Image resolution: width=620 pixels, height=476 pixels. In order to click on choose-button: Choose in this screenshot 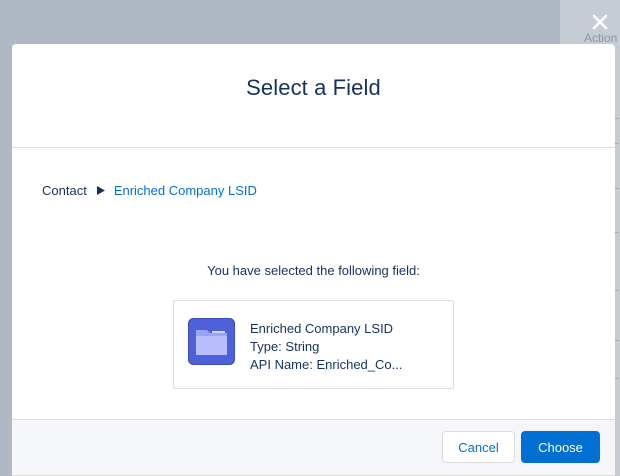, I will do `click(560, 447)`.